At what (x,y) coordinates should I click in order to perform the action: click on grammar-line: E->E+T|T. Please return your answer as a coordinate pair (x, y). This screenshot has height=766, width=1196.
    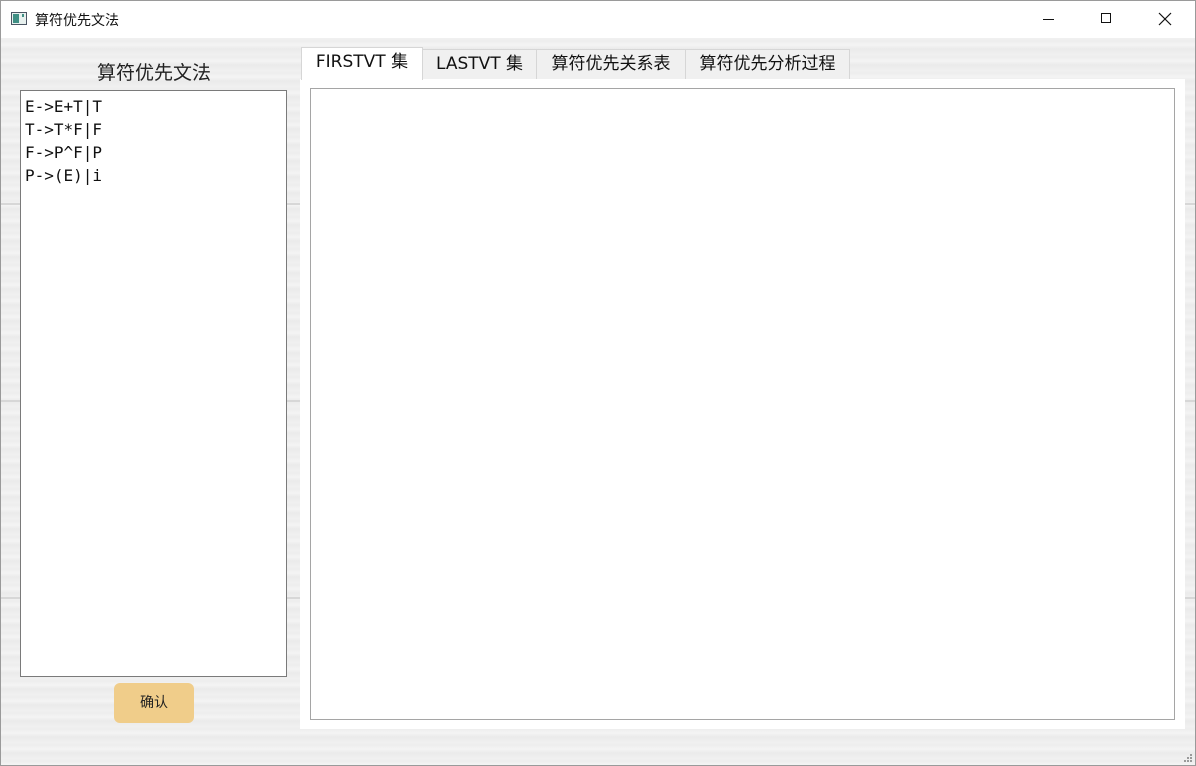
    Looking at the image, I should click on (64, 106).